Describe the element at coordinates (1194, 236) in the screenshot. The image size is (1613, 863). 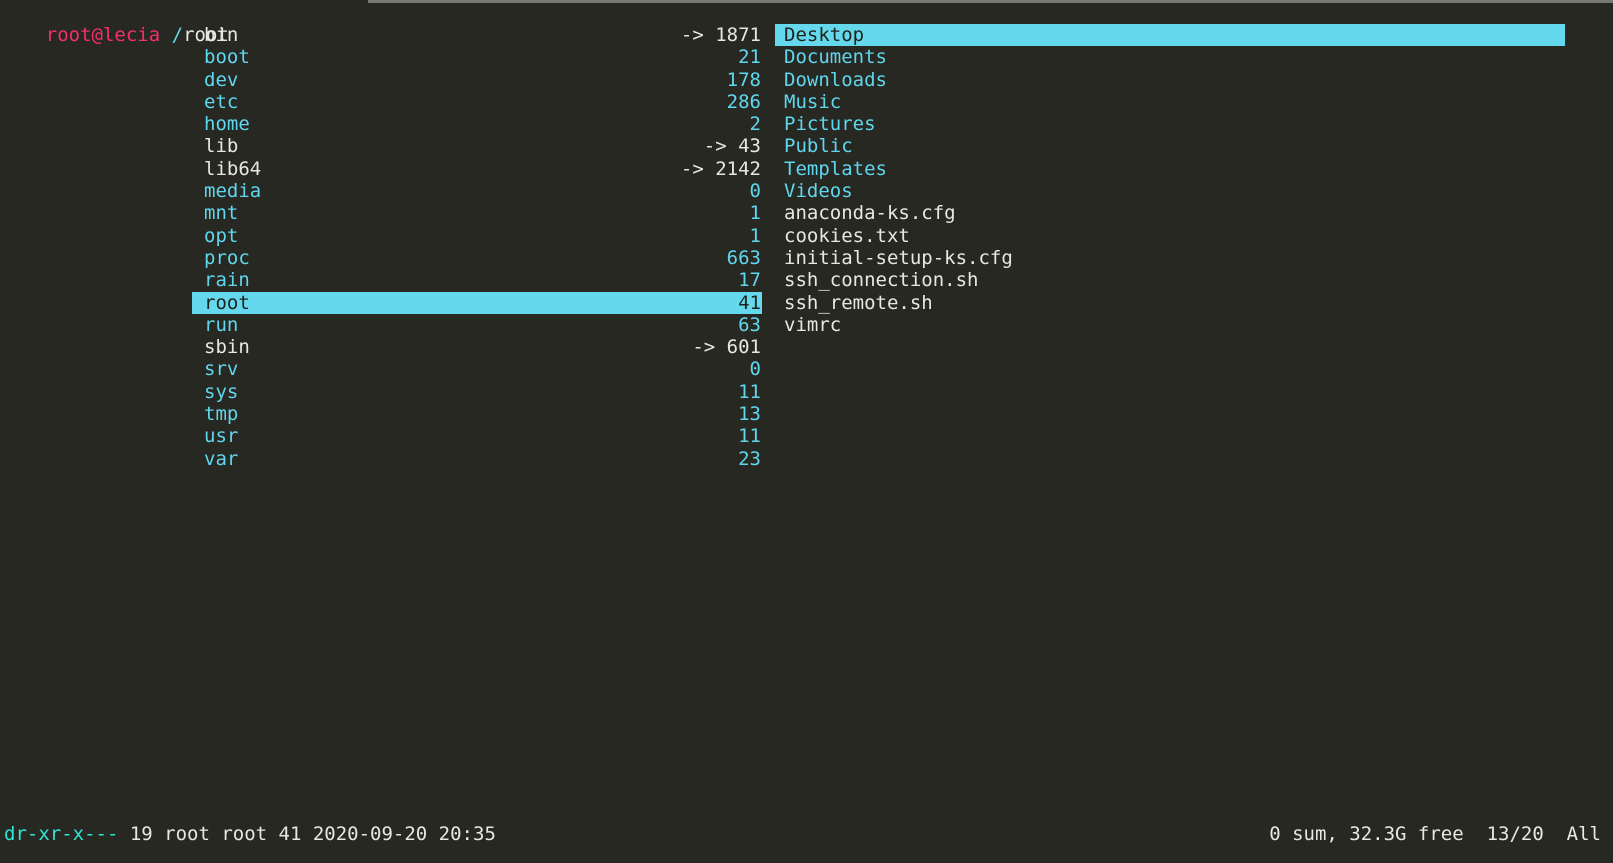
I see `right-file-row: cookies.txt` at that location.